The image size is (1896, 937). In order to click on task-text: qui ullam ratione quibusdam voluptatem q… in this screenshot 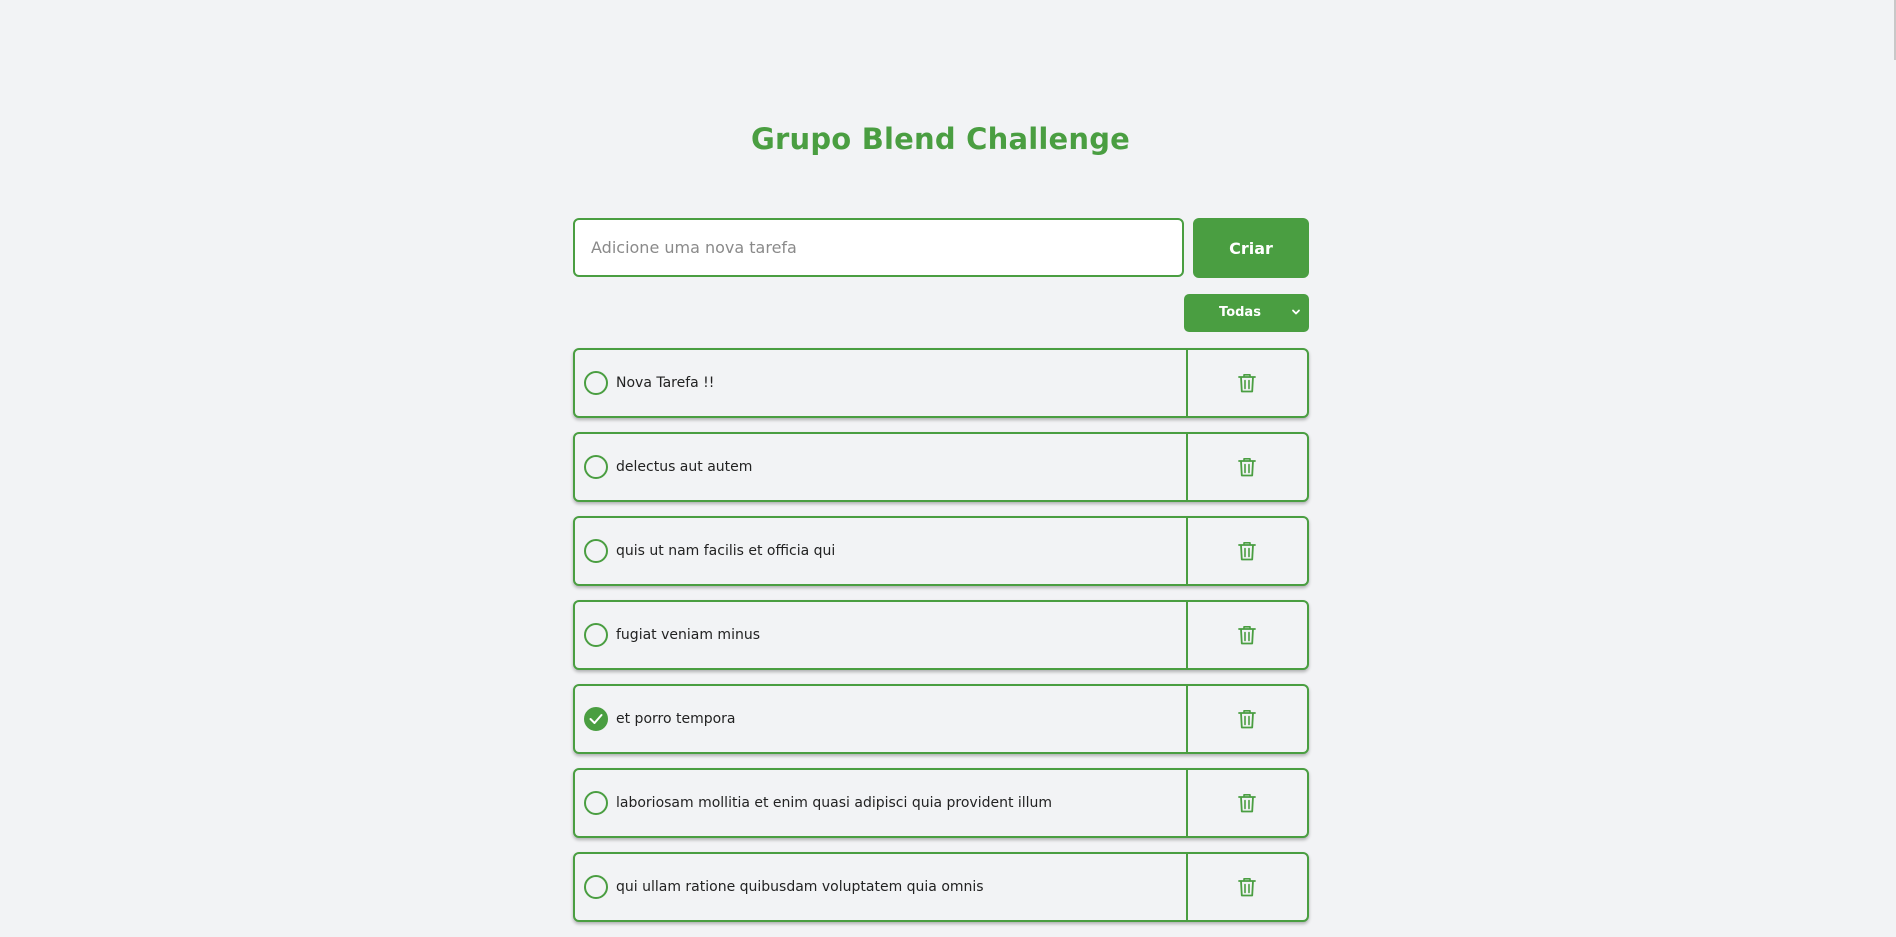, I will do `click(800, 887)`.